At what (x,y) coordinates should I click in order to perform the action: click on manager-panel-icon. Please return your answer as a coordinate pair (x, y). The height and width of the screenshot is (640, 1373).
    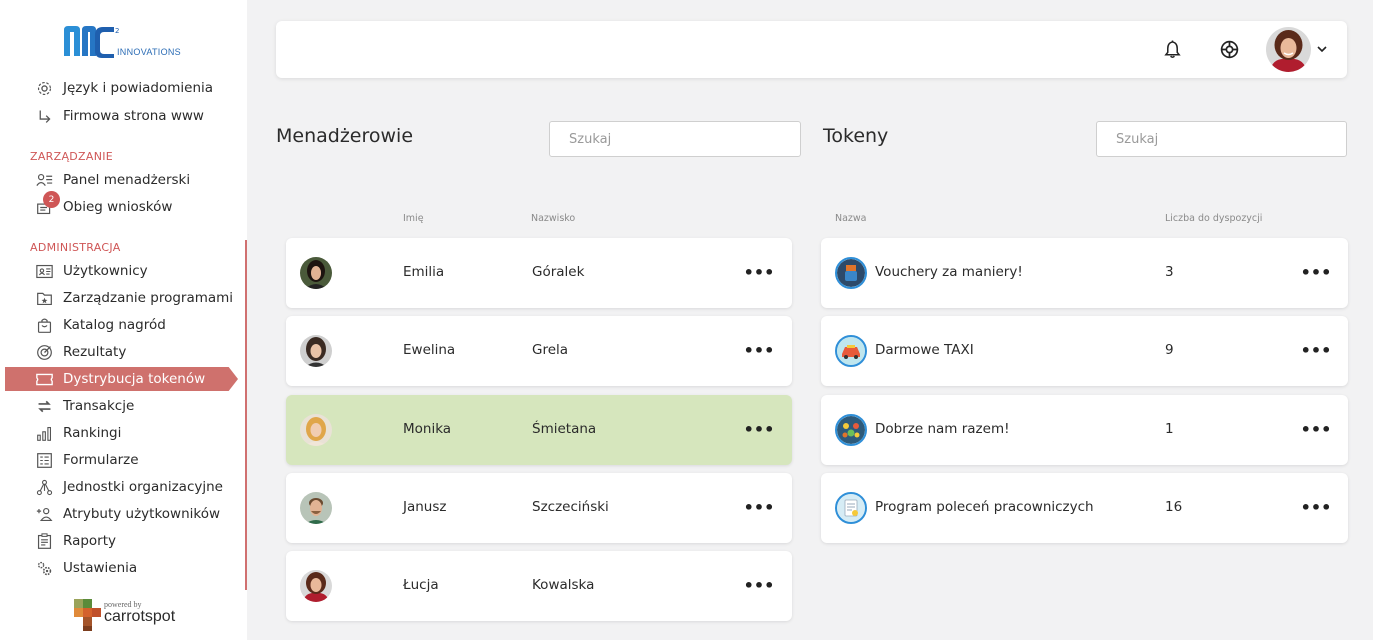
    Looking at the image, I should click on (44, 180).